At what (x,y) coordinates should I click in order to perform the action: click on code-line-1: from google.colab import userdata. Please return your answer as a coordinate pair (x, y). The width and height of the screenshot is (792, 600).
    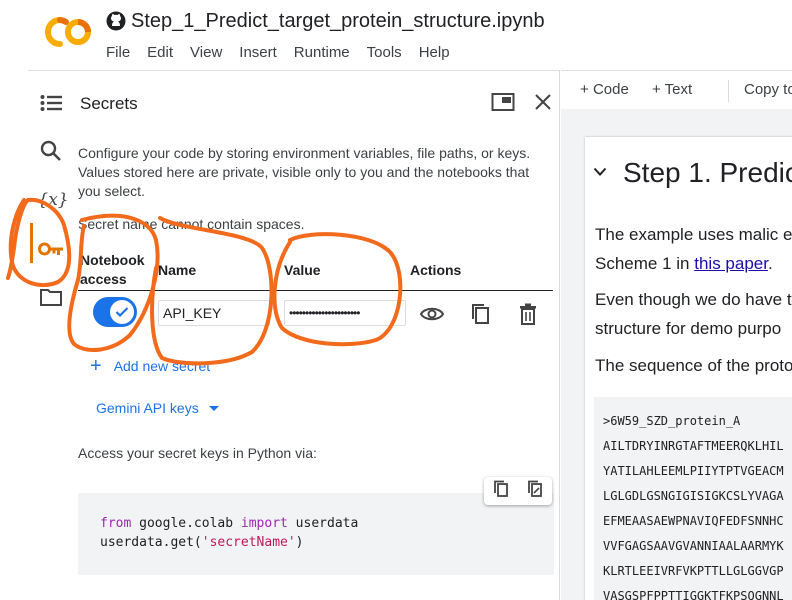
    Looking at the image, I should click on (229, 523).